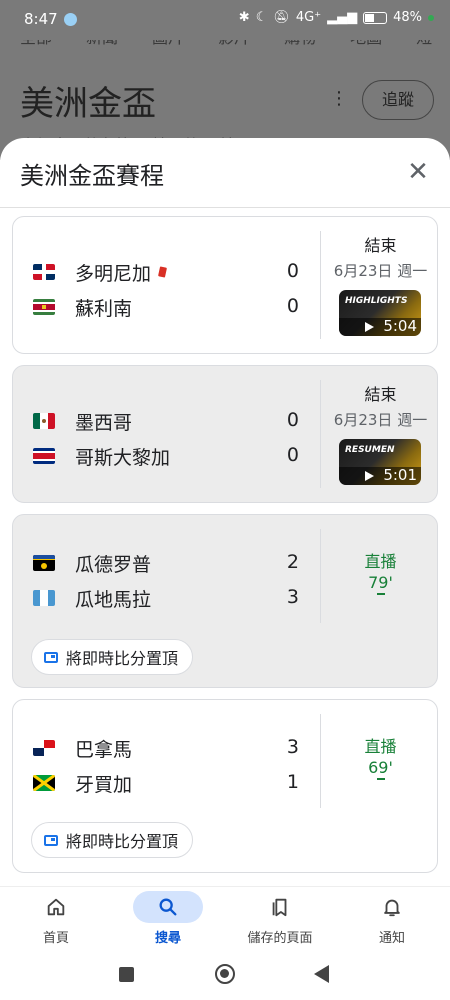 The image size is (450, 1000). I want to click on team-name: 哥斯大黎加, so click(123, 457).